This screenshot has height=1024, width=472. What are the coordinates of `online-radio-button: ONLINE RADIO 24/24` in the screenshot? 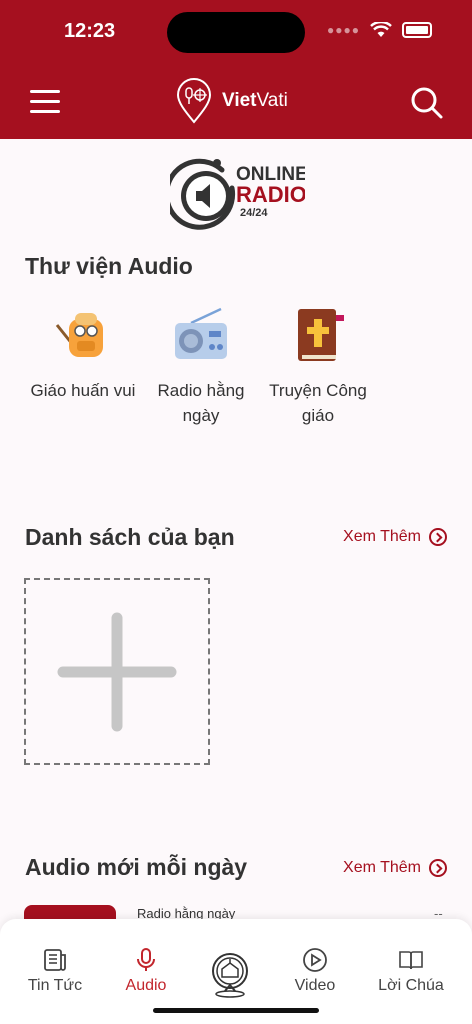 It's located at (236, 195).